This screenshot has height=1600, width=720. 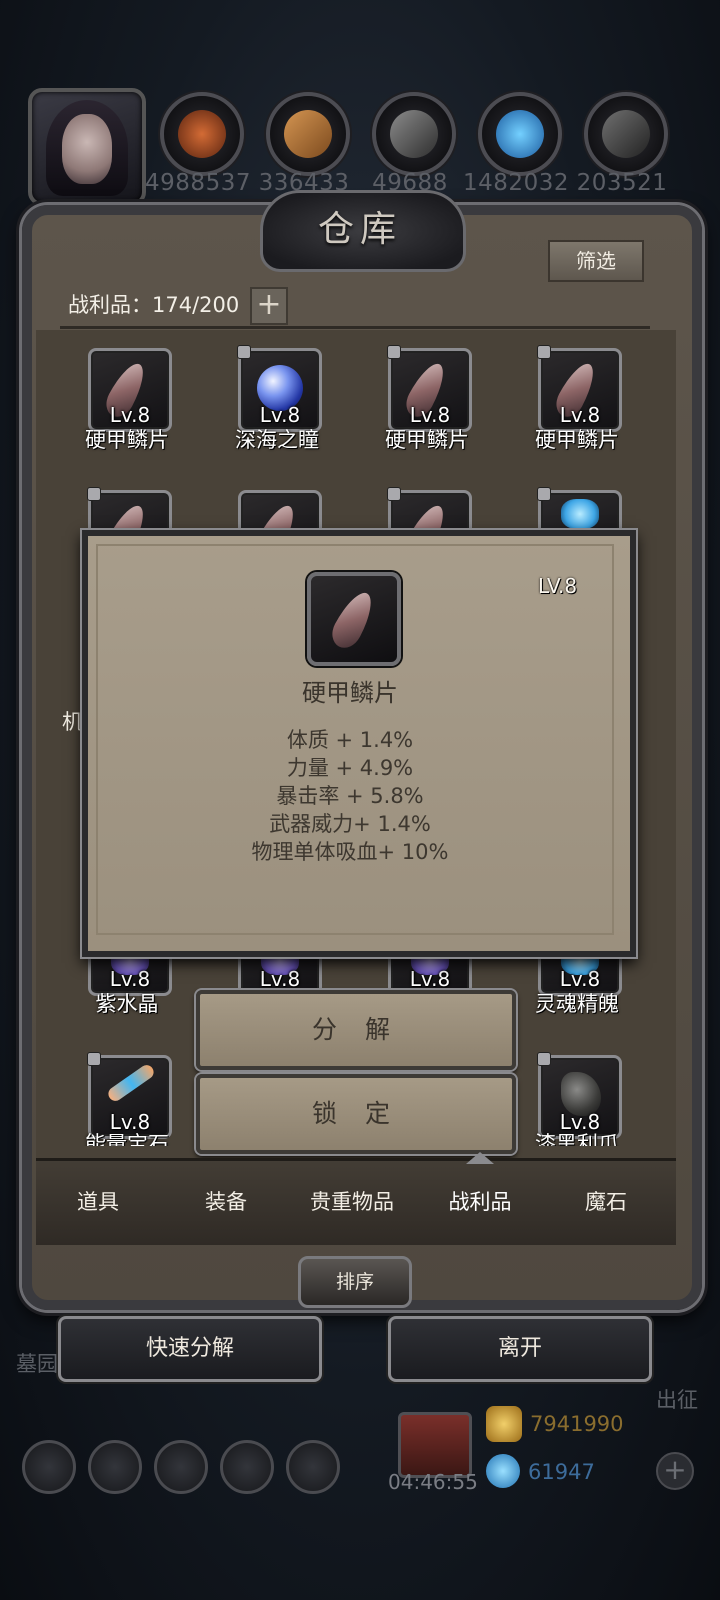 What do you see at coordinates (198, 183) in the screenshot?
I see `resource-count-meat: 4988537` at bounding box center [198, 183].